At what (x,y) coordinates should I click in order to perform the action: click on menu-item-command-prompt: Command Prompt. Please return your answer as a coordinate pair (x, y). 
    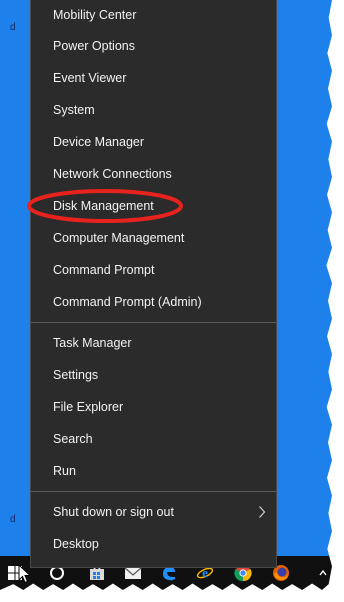
    Looking at the image, I should click on (153, 270).